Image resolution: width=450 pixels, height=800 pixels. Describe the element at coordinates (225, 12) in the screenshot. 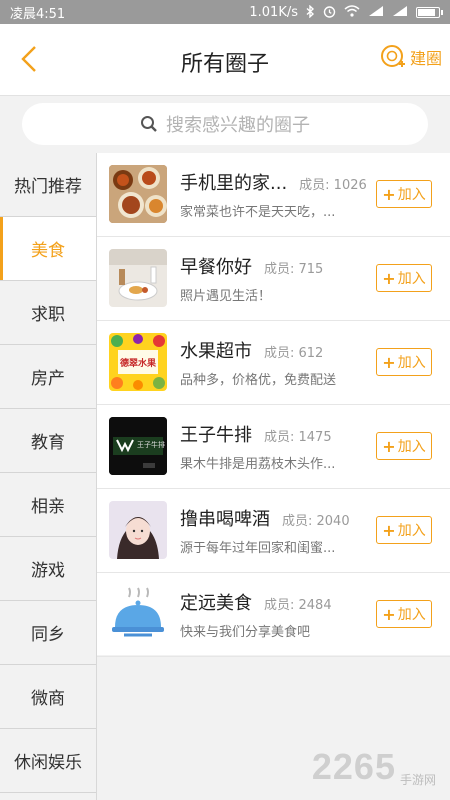

I see `status-bar: 凌晨4:51 1.01K/s` at that location.